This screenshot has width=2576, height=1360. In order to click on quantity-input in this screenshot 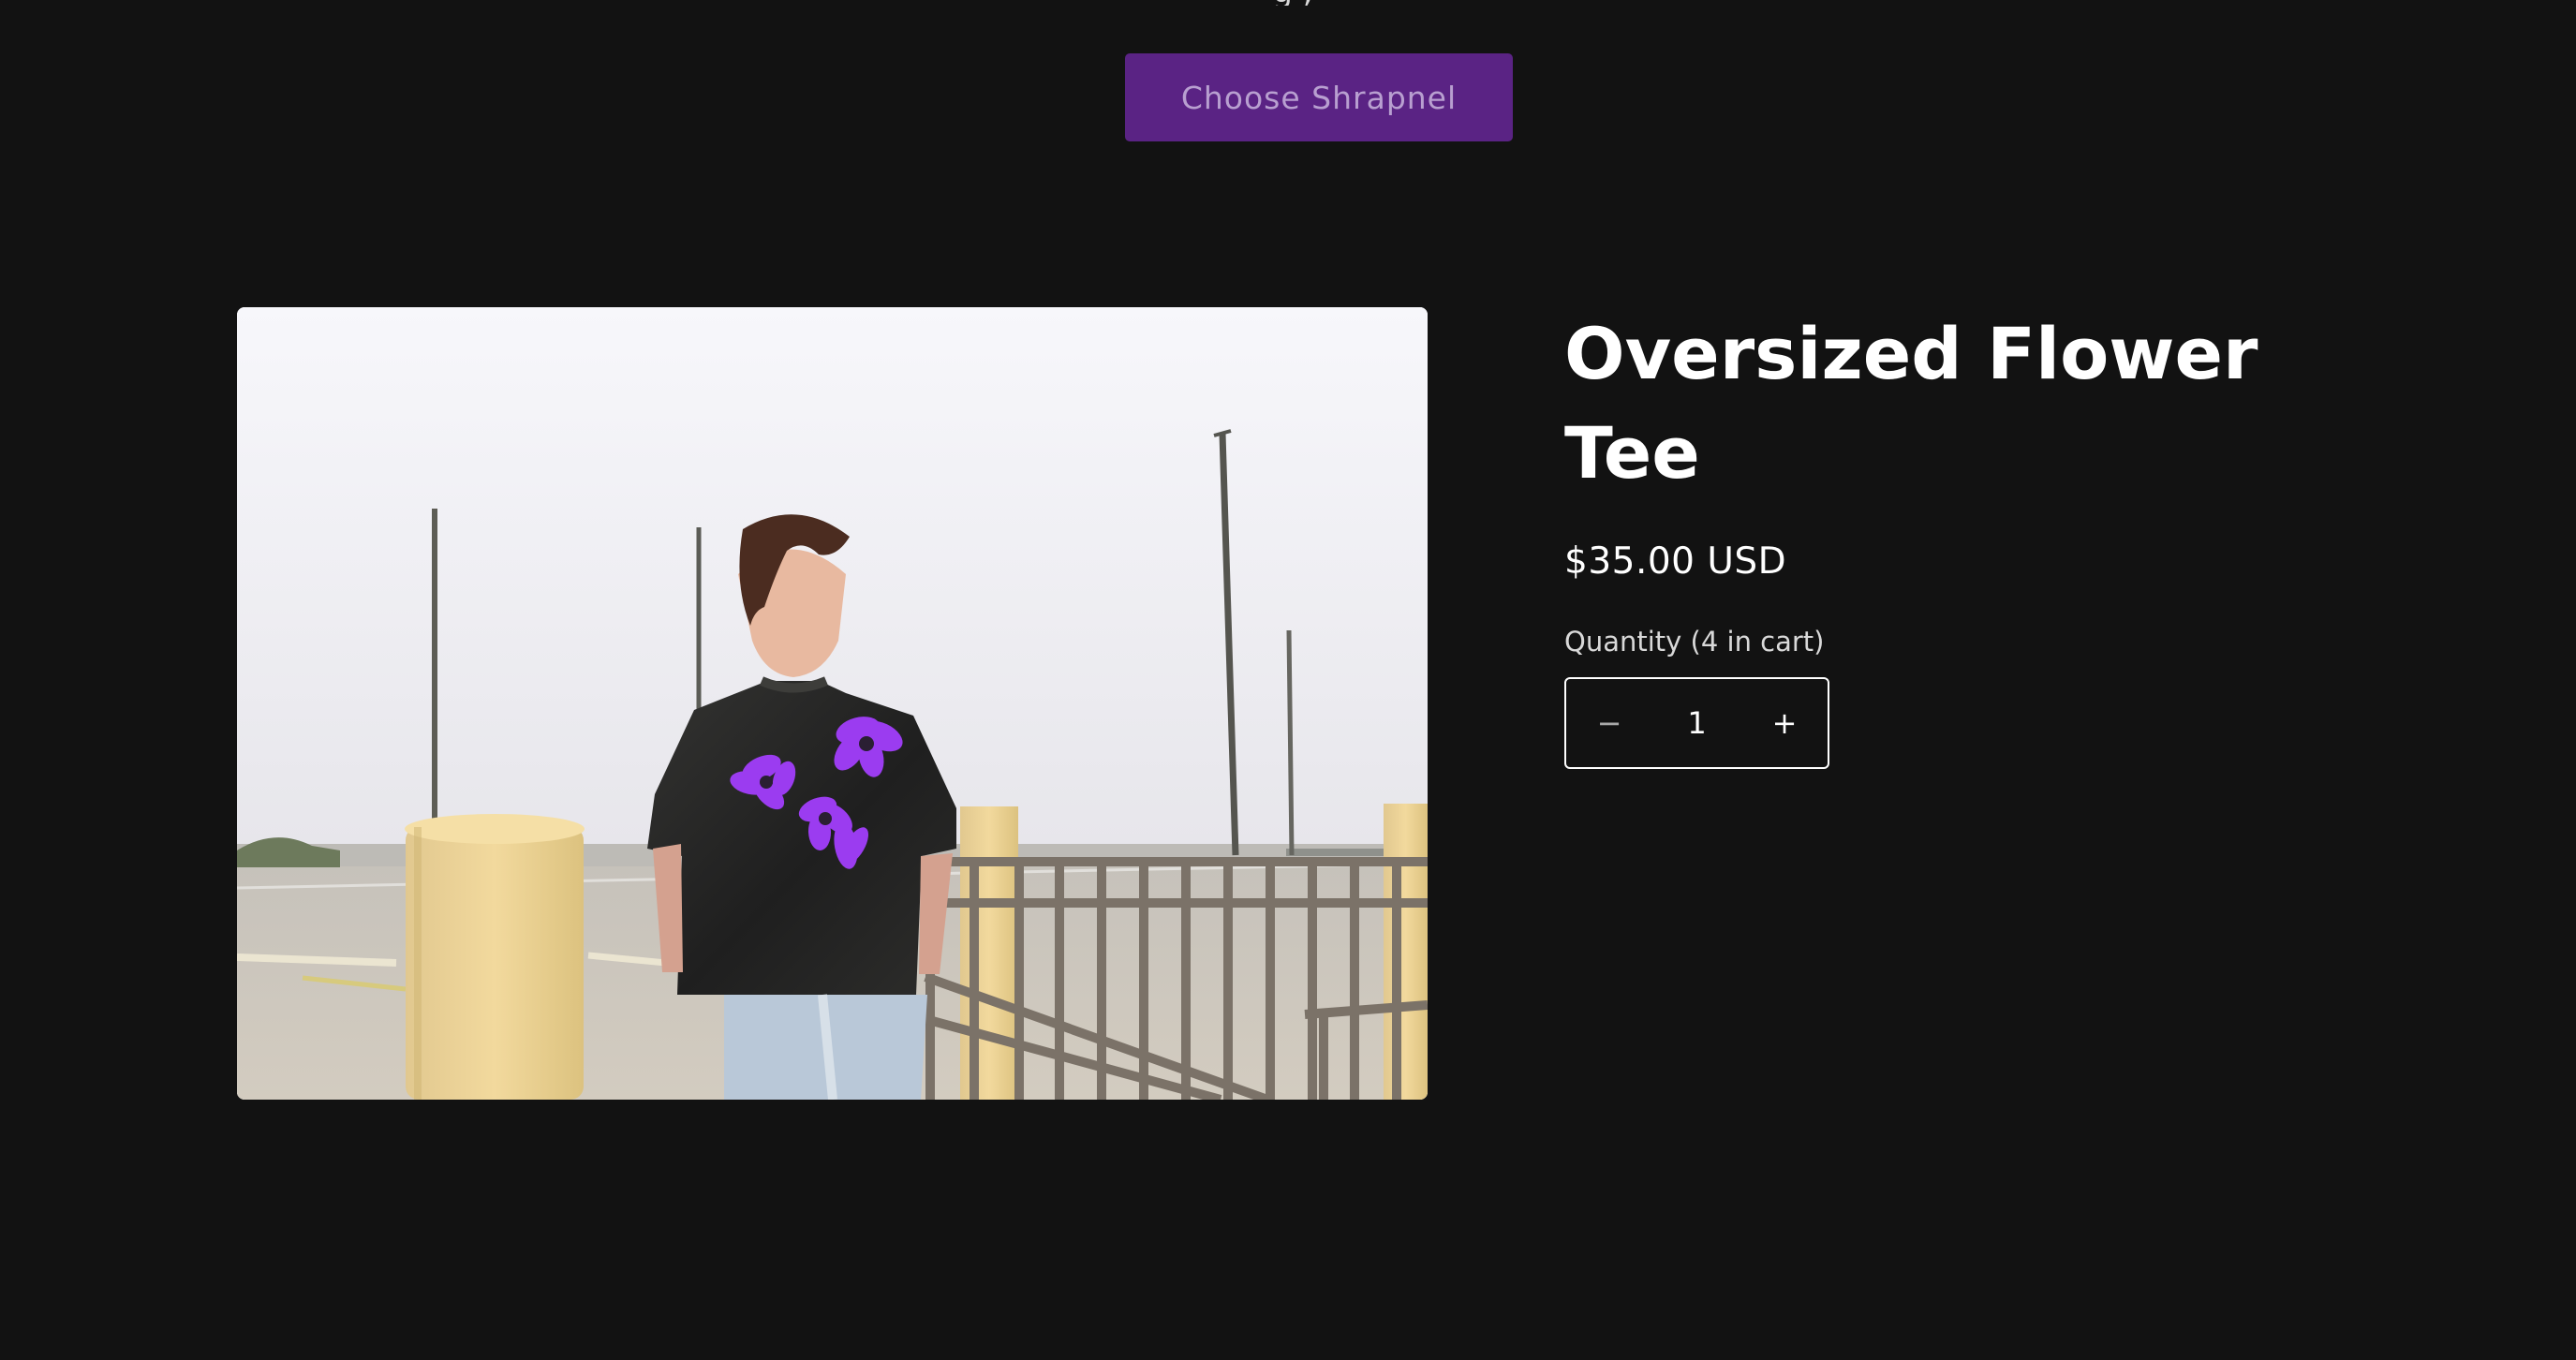, I will do `click(1697, 723)`.